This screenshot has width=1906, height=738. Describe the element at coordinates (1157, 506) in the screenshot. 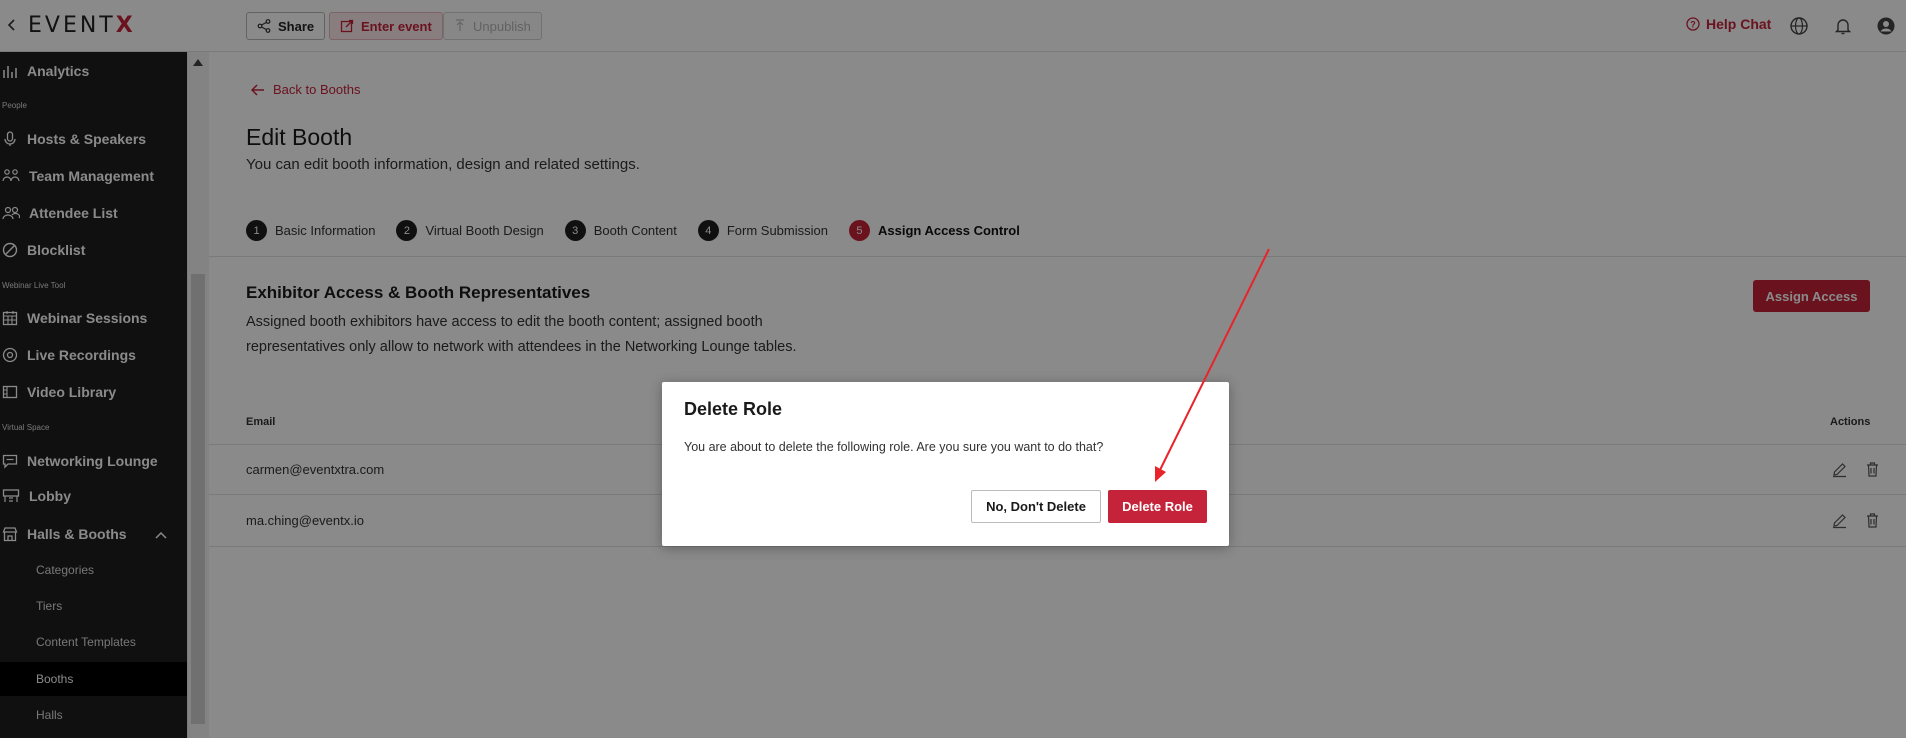

I see `confirm-delete-role-button: Delete Role` at that location.